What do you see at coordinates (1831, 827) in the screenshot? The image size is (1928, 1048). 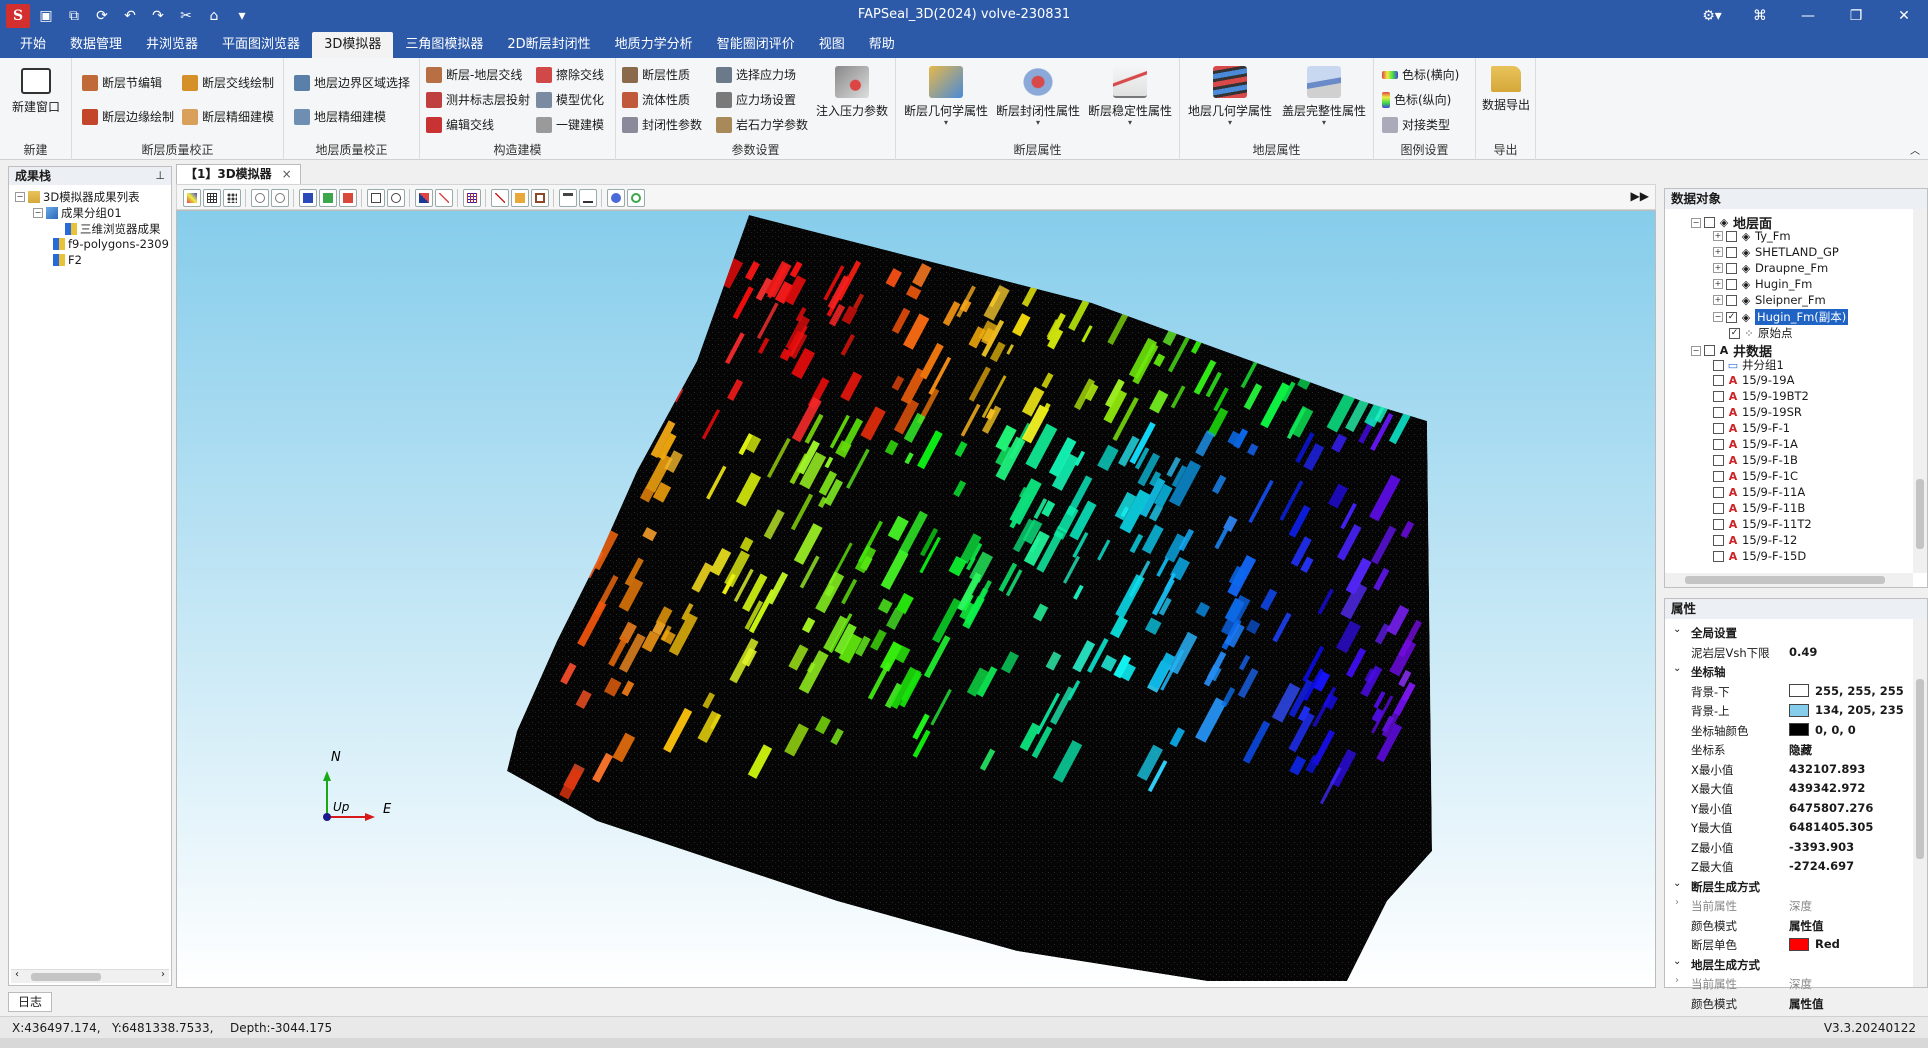 I see `property-value: 6481405.305` at bounding box center [1831, 827].